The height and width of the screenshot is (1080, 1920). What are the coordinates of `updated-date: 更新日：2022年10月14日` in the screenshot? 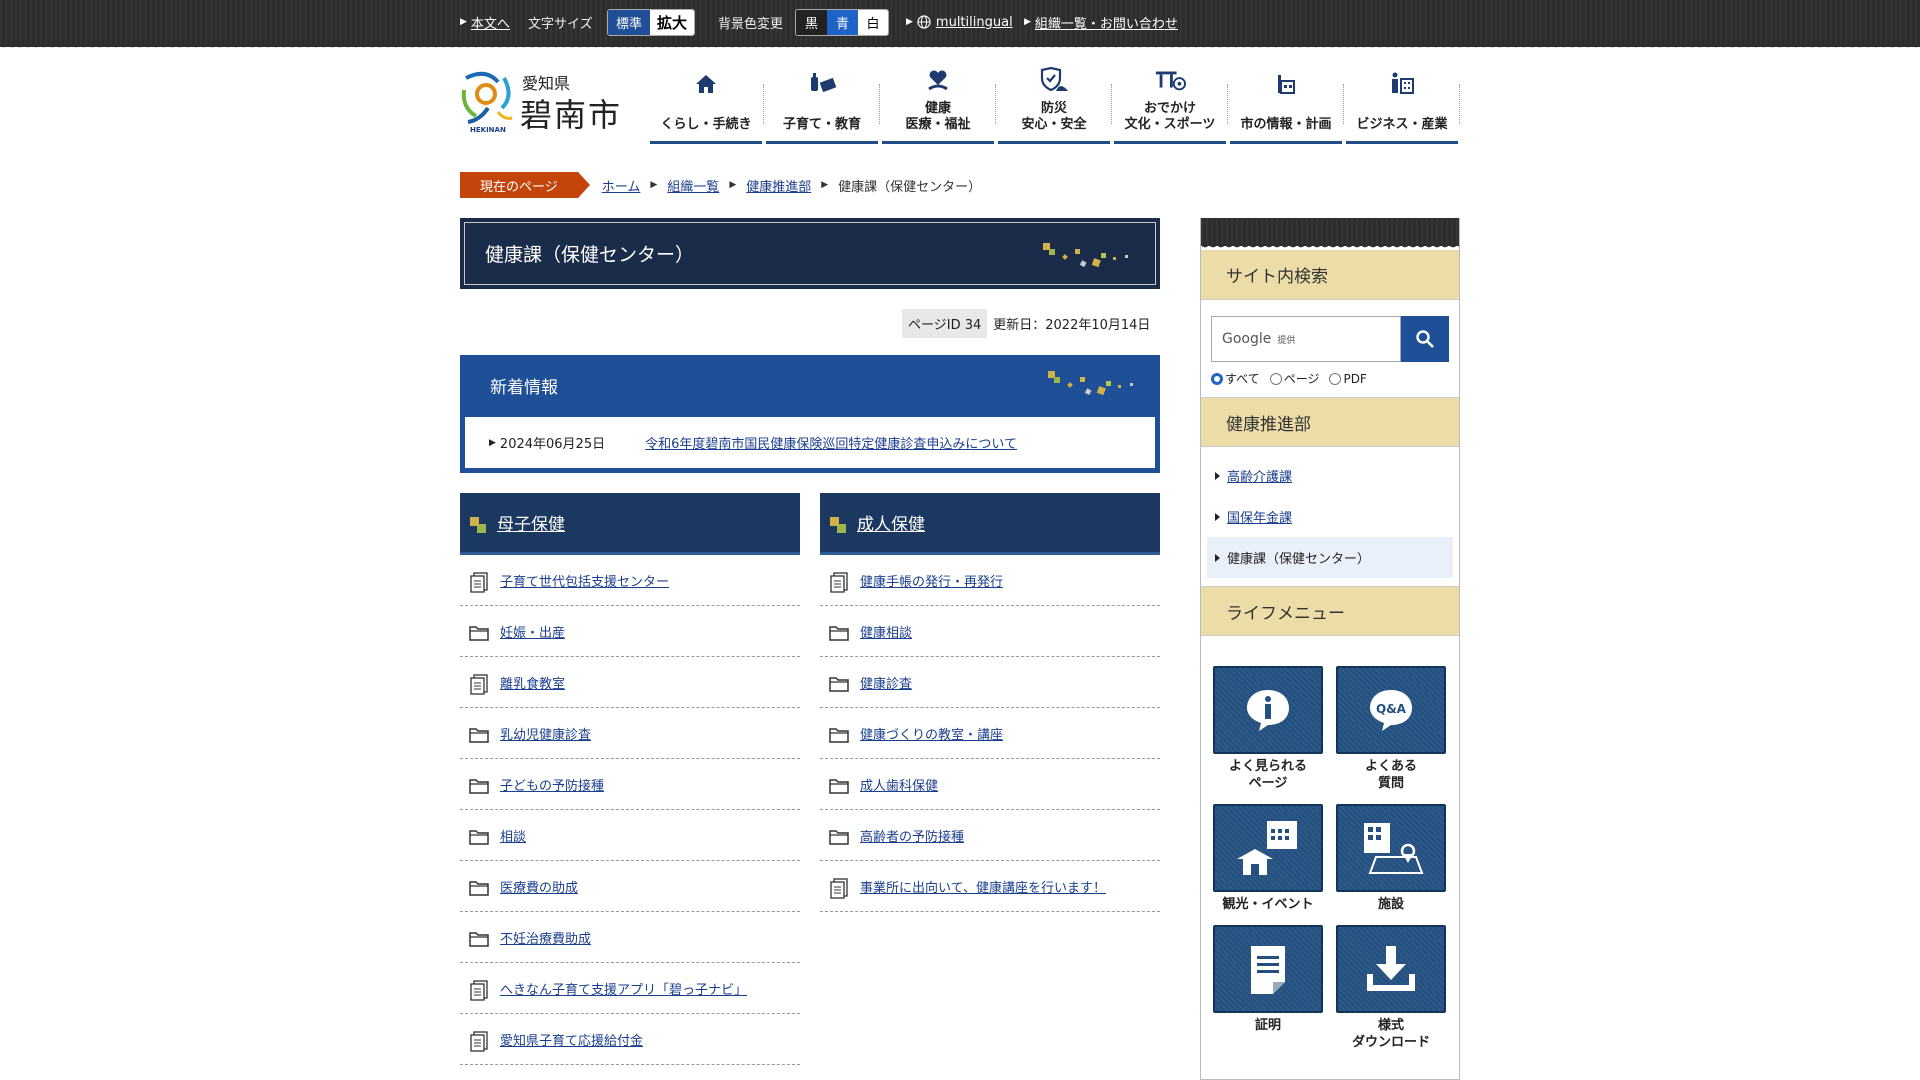 It's located at (1072, 325).